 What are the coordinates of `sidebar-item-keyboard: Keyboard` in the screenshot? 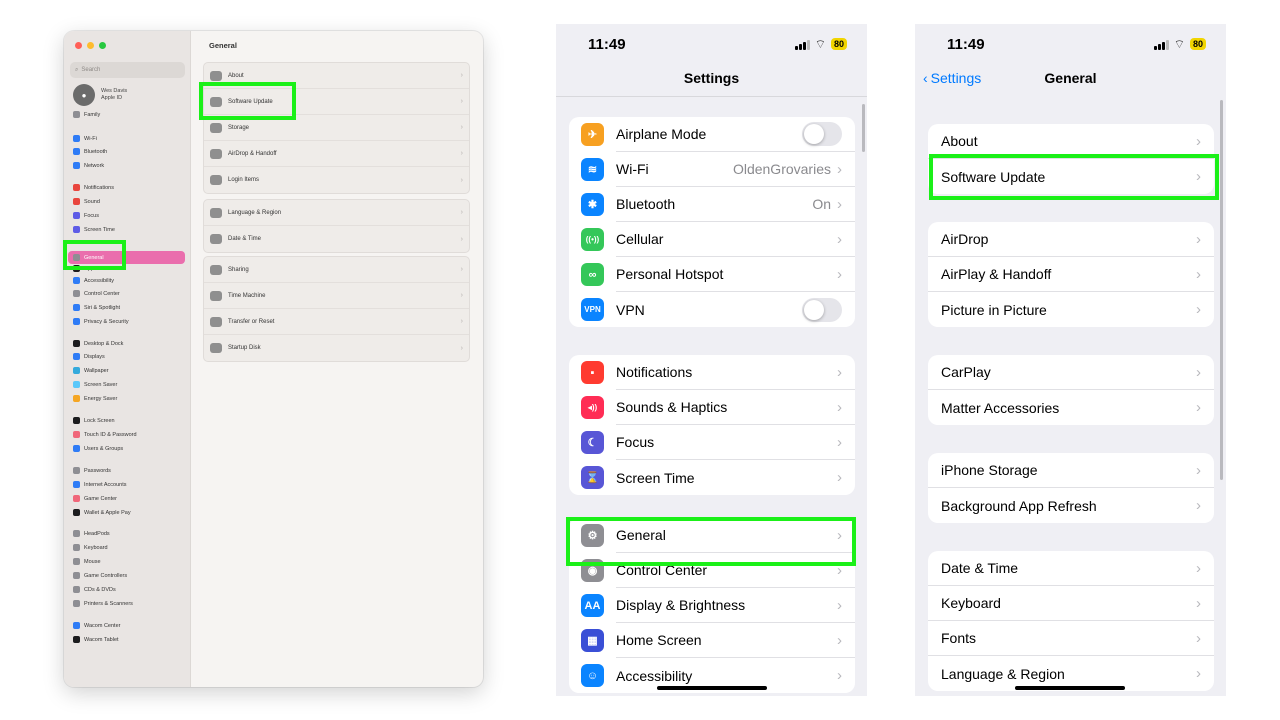 It's located at (90, 547).